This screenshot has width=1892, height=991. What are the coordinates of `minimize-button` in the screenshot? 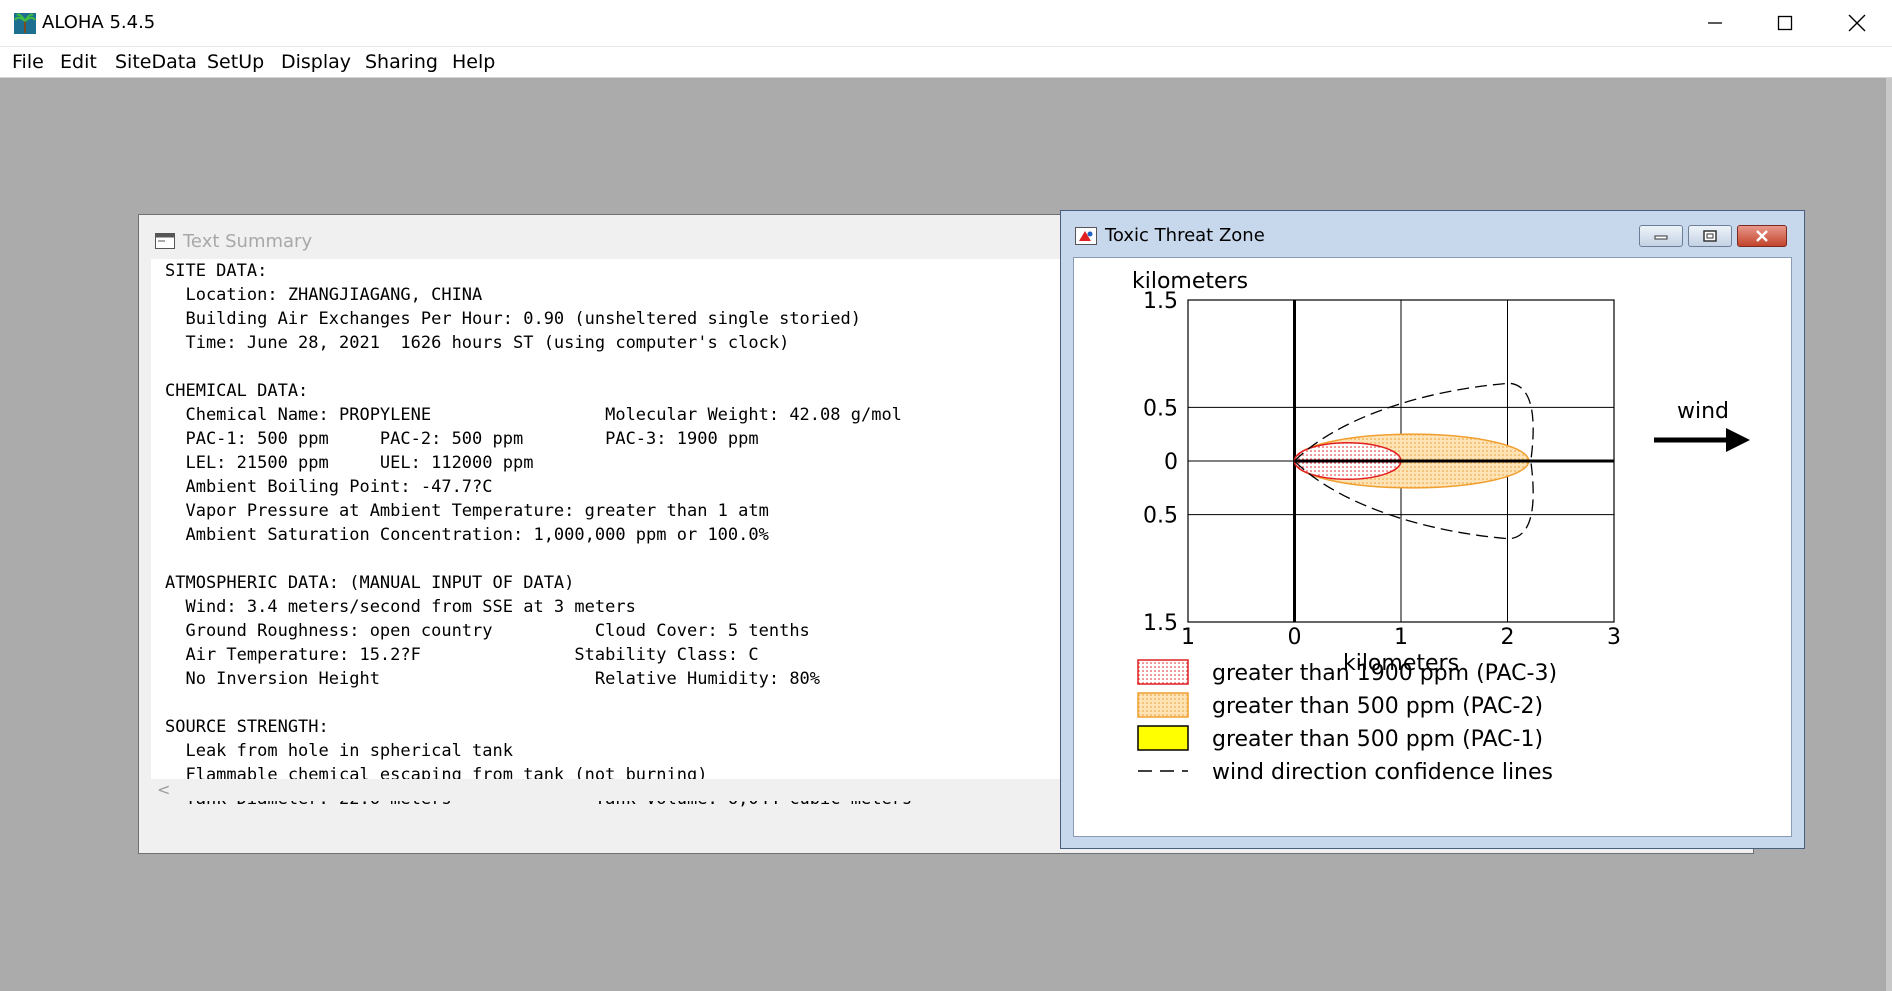 It's located at (1715, 23).